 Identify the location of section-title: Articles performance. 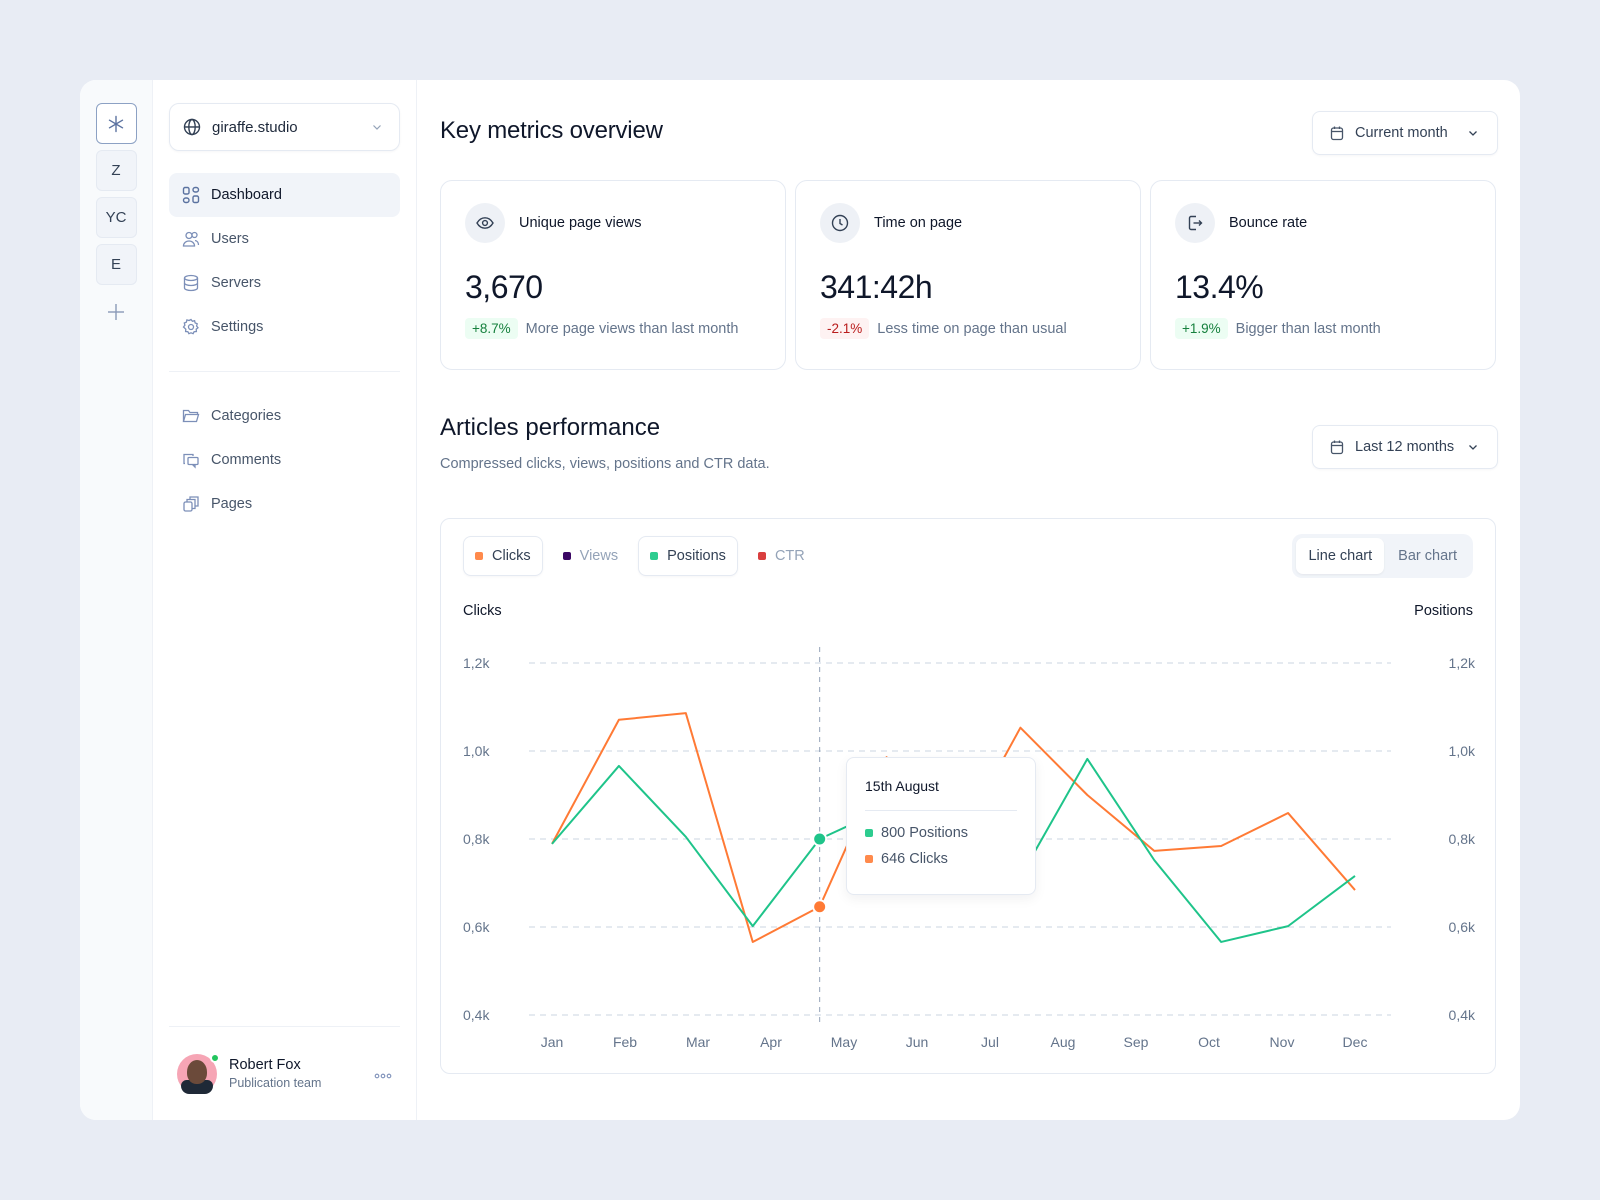
(550, 427).